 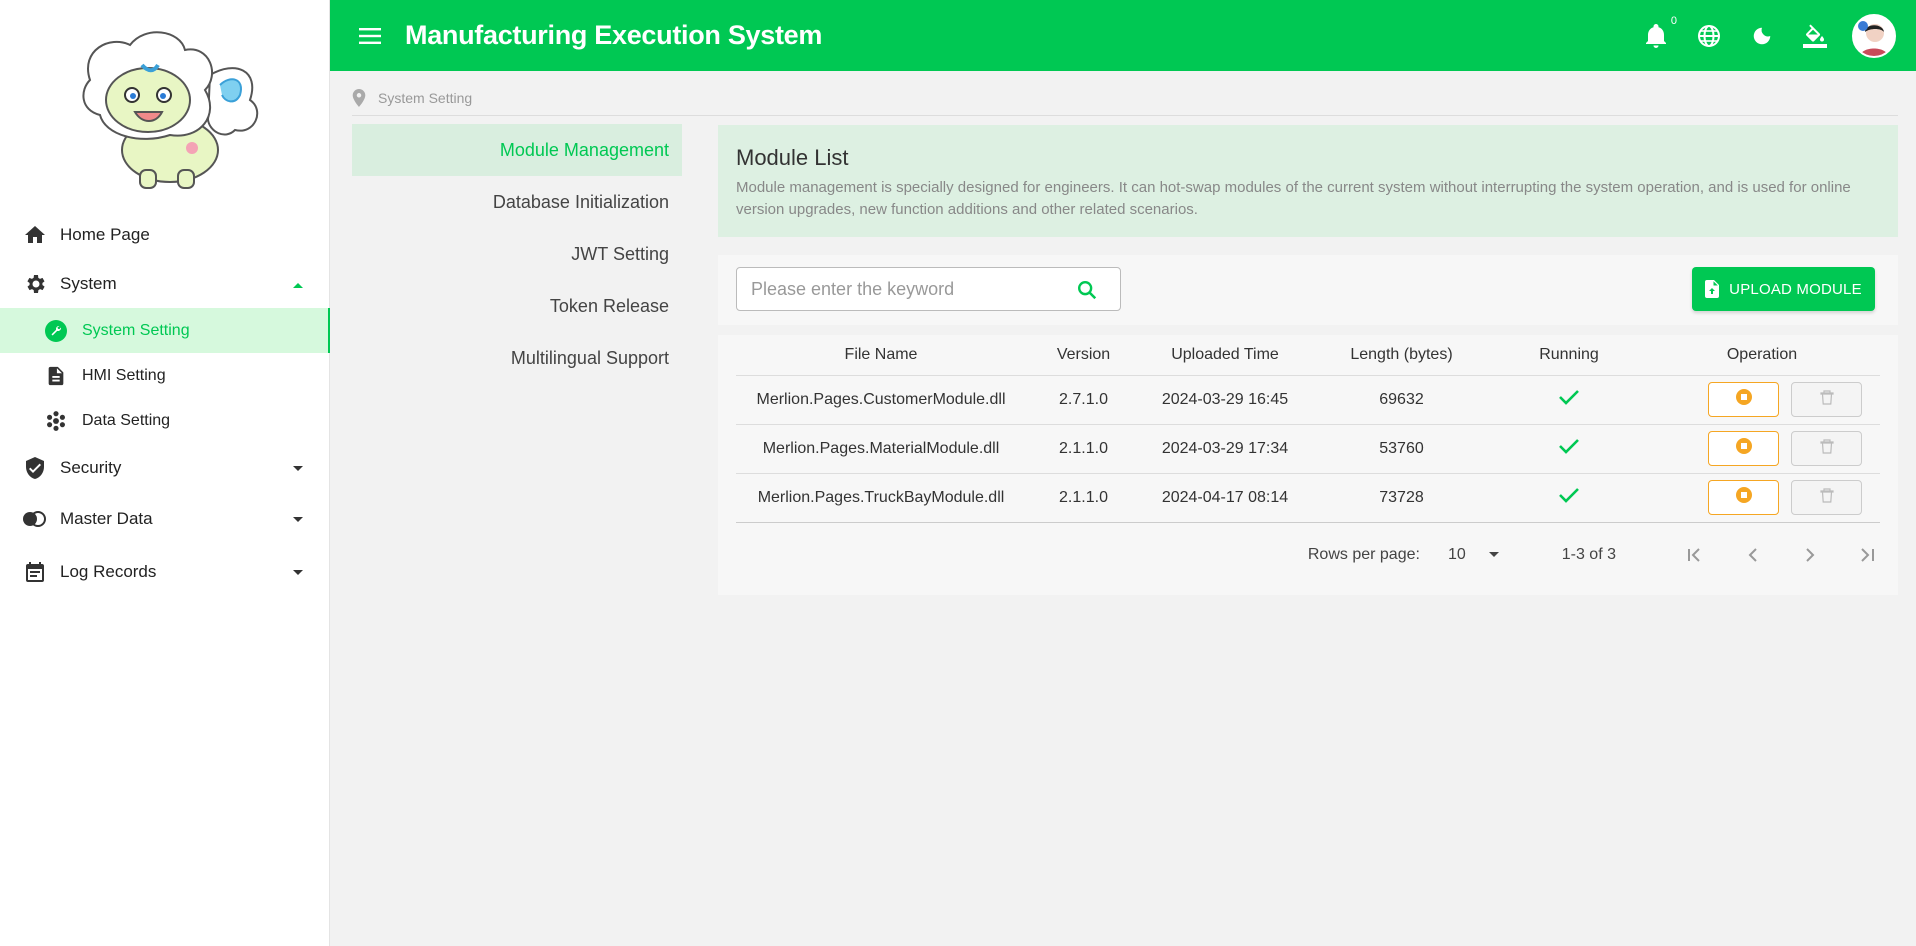 I want to click on location-pin-icon, so click(x=359, y=97).